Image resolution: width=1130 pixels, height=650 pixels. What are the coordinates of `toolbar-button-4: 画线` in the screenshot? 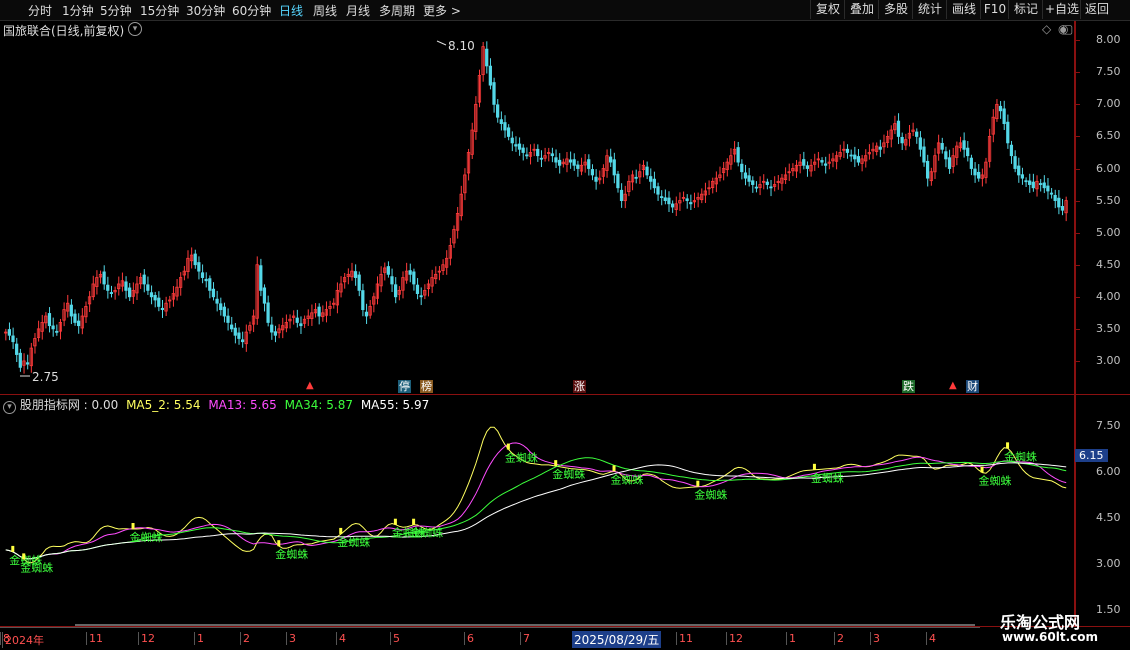 It's located at (963, 9).